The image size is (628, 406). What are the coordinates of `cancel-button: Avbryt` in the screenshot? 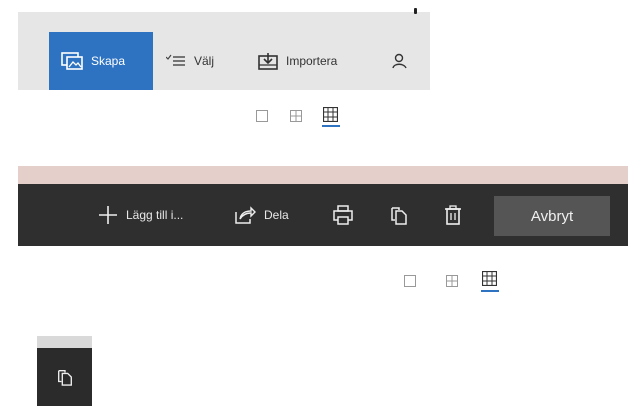 It's located at (552, 216).